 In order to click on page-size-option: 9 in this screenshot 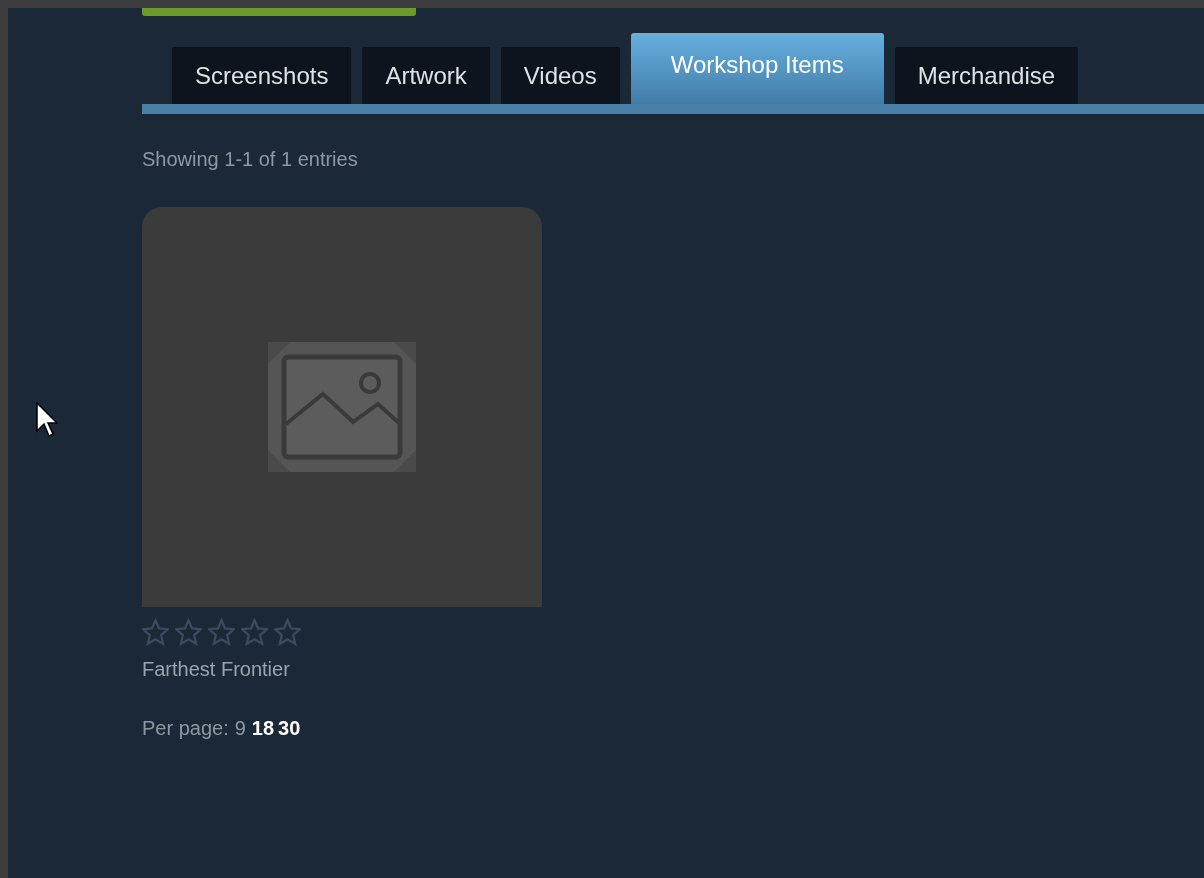, I will do `click(240, 728)`.